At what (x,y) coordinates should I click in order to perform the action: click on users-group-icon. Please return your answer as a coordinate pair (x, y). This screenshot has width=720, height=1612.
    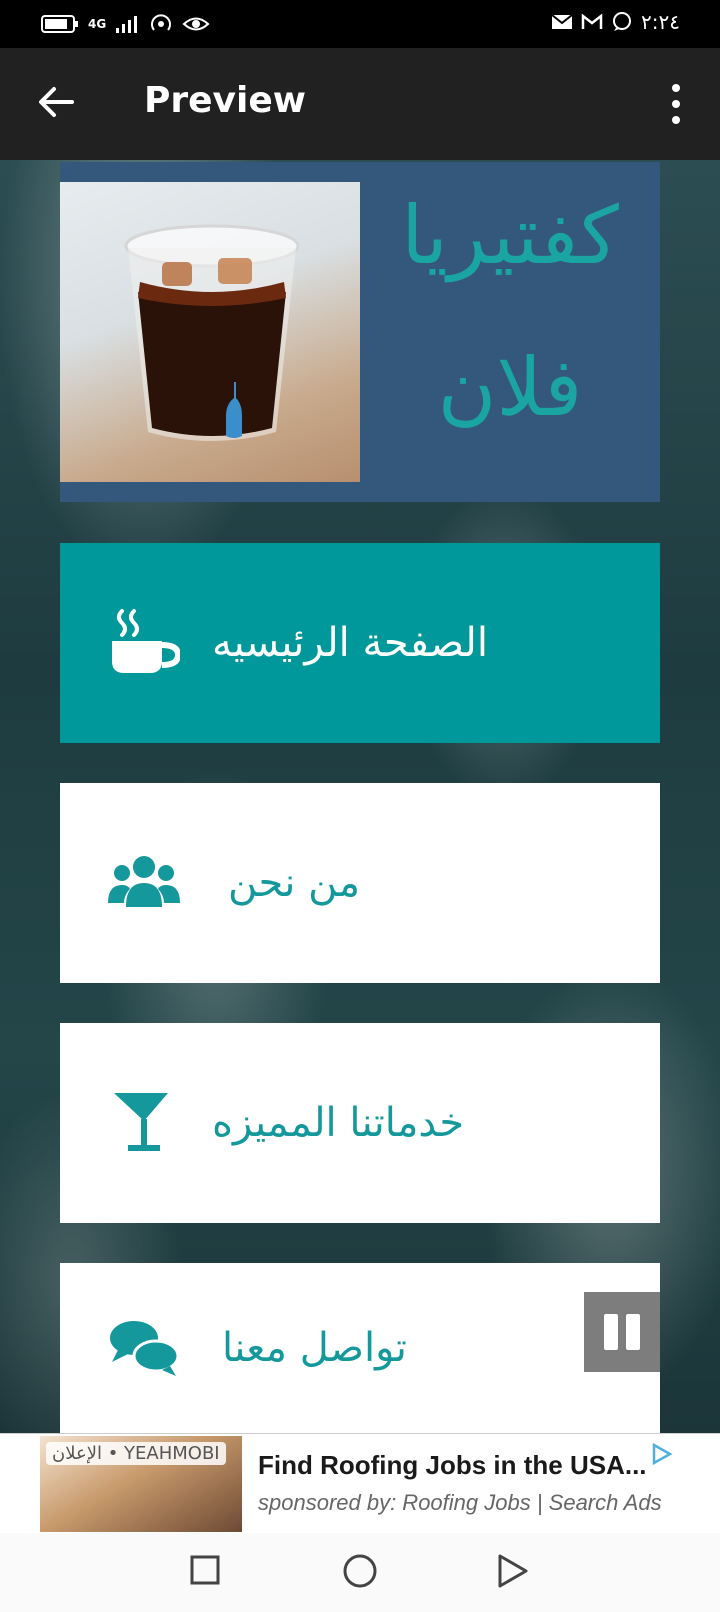
    Looking at the image, I should click on (144, 881).